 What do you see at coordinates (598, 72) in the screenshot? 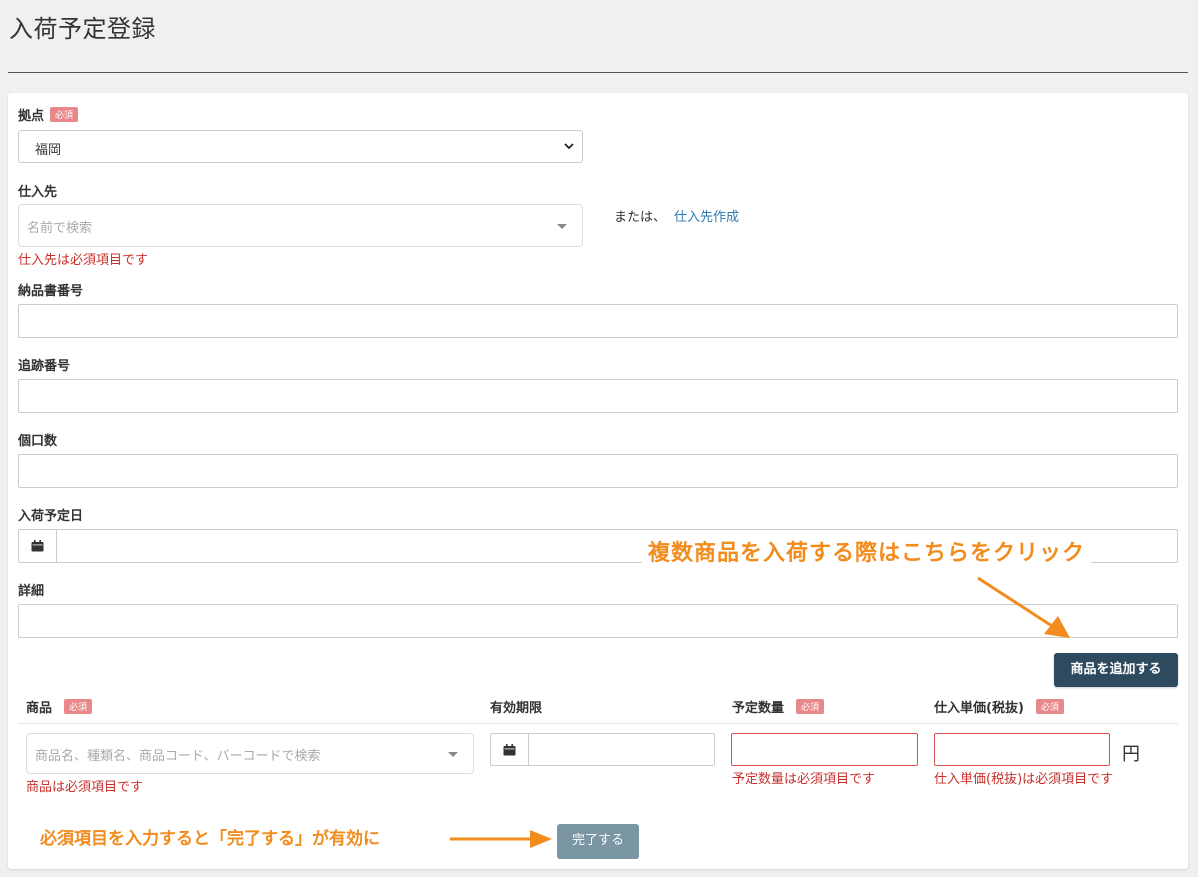
I see `title-divider` at bounding box center [598, 72].